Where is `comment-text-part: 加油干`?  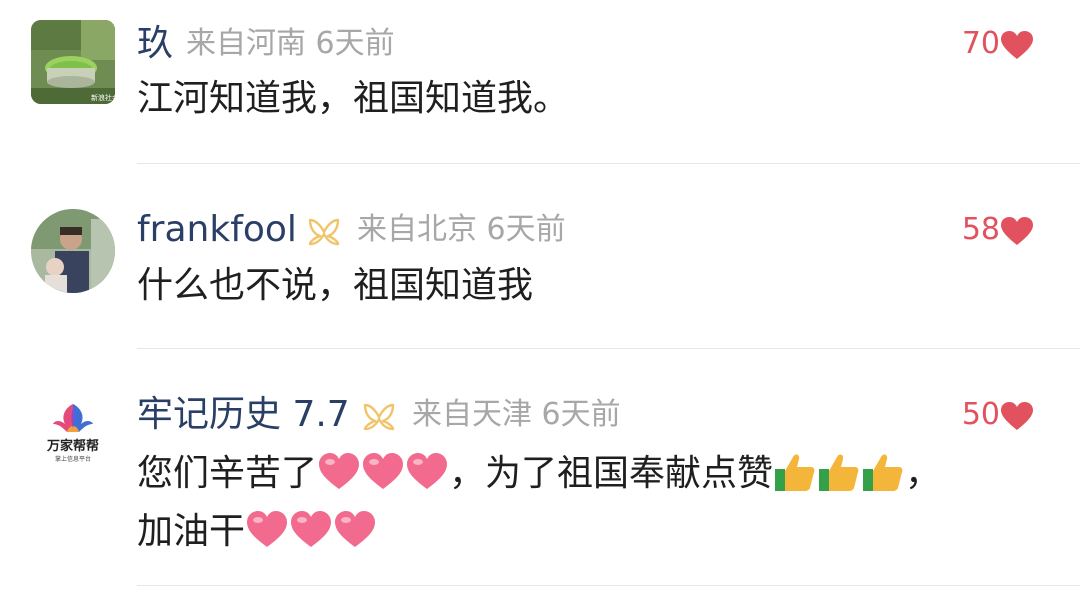
comment-text-part: 加油干 is located at coordinates (191, 531).